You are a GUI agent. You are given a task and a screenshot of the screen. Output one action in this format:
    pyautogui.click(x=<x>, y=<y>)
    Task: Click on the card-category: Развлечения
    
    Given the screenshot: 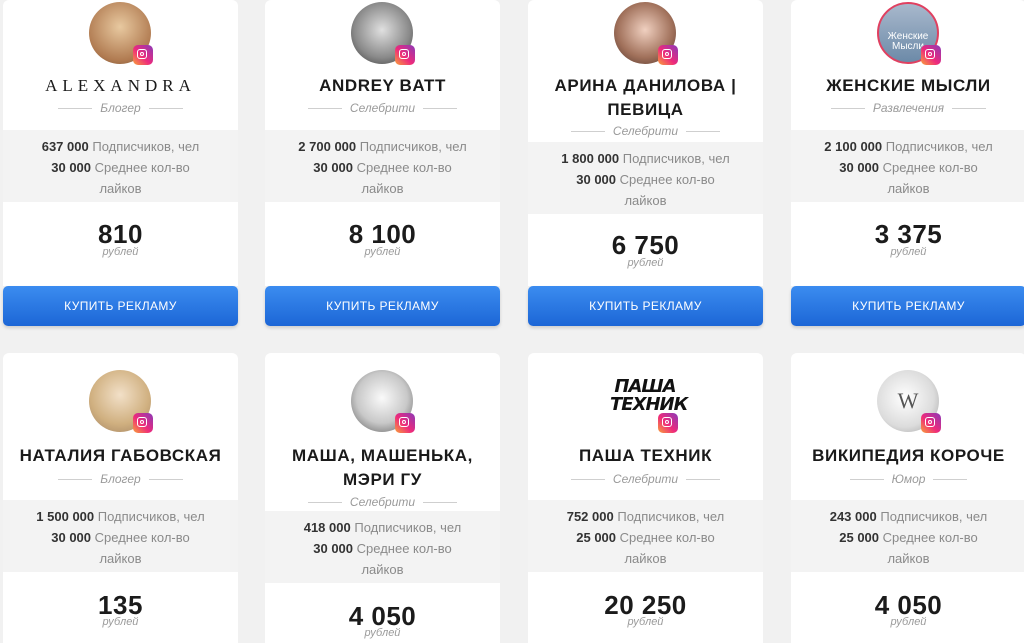 What is the action you would take?
    pyautogui.click(x=907, y=108)
    